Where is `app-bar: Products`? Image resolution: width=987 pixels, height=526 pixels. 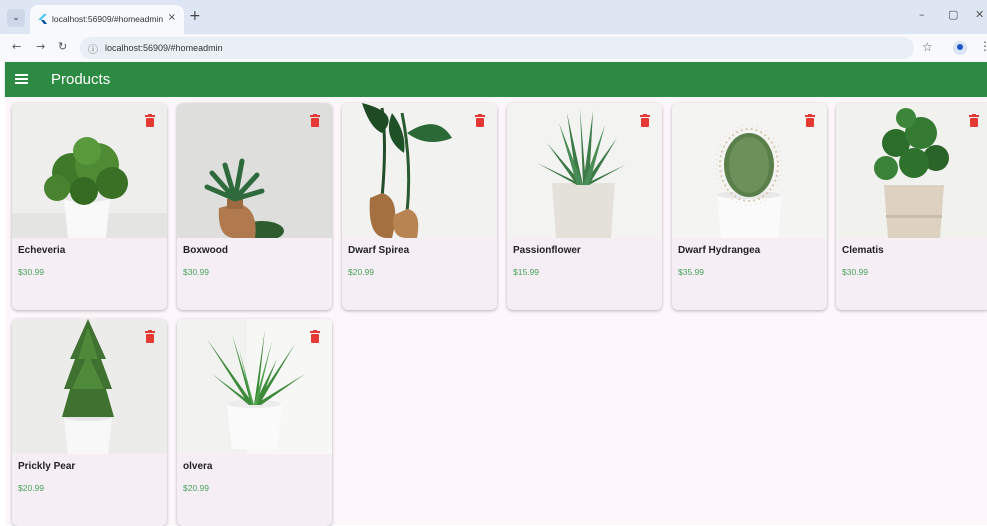
app-bar: Products is located at coordinates (496, 79).